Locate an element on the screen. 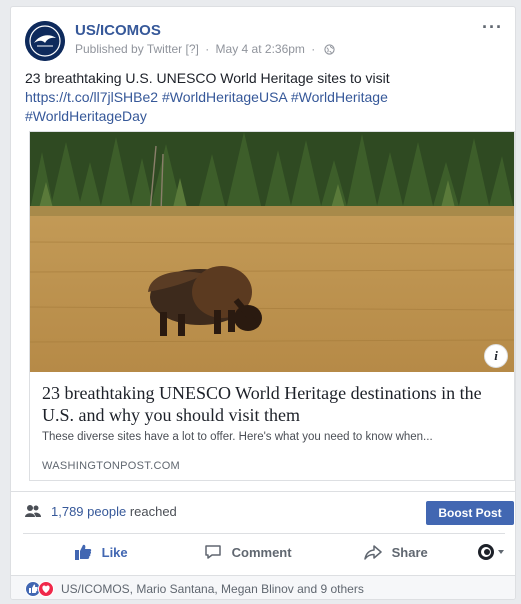  share-button: Share is located at coordinates (396, 555).